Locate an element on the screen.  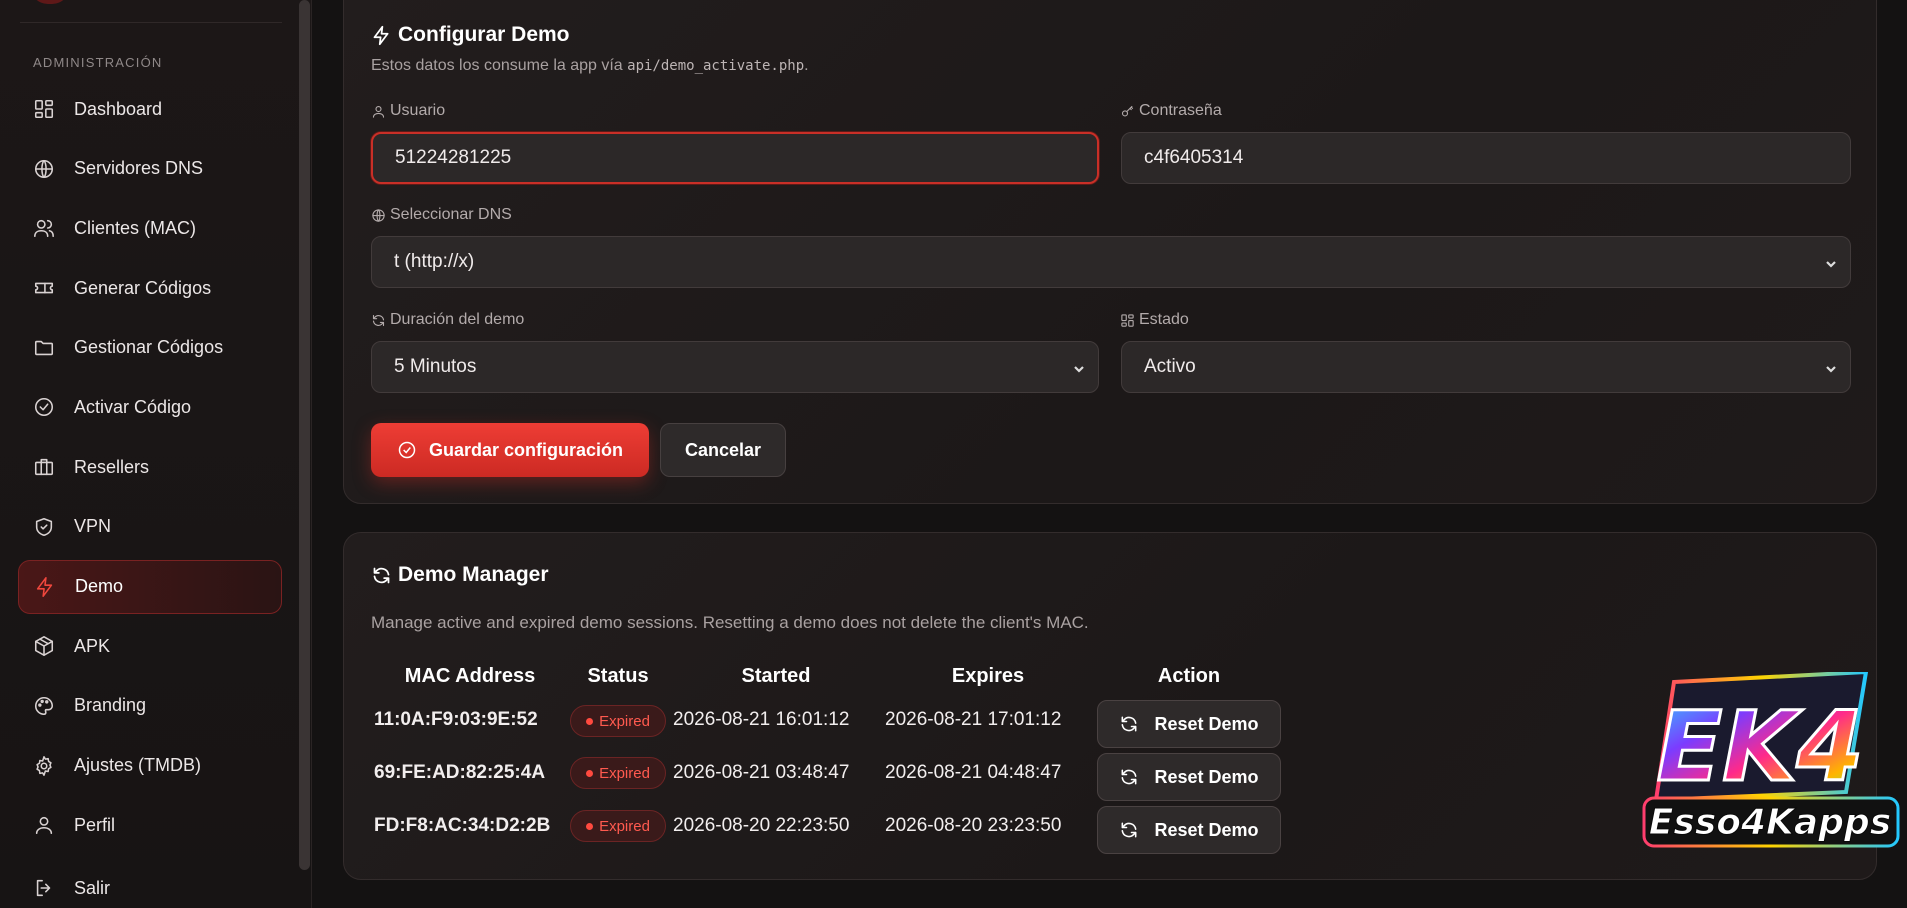
password-input is located at coordinates (1486, 158).